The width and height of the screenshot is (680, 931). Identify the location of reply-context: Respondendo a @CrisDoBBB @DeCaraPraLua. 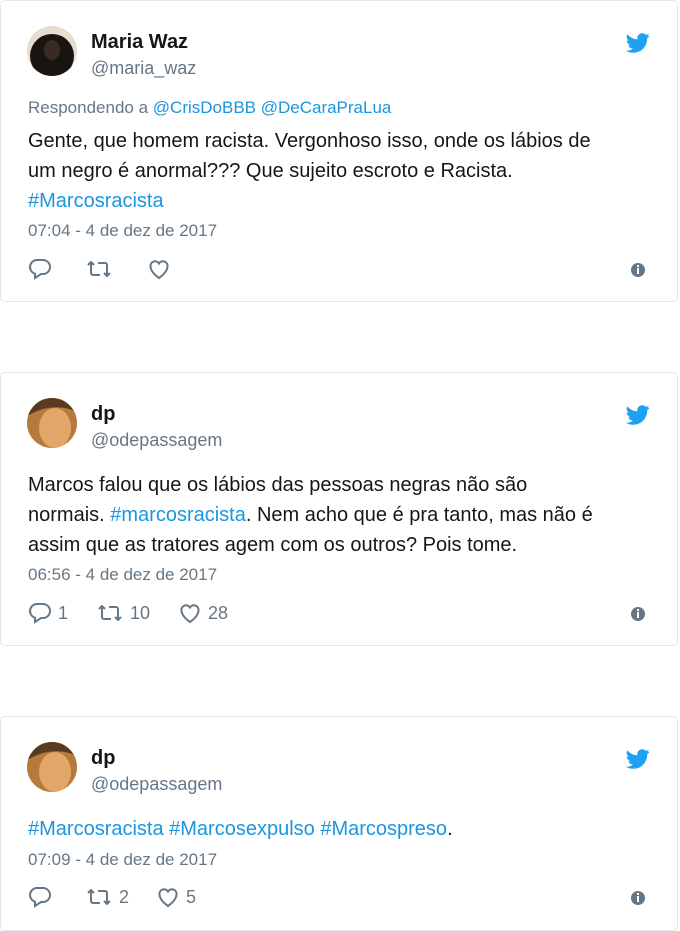
(209, 108).